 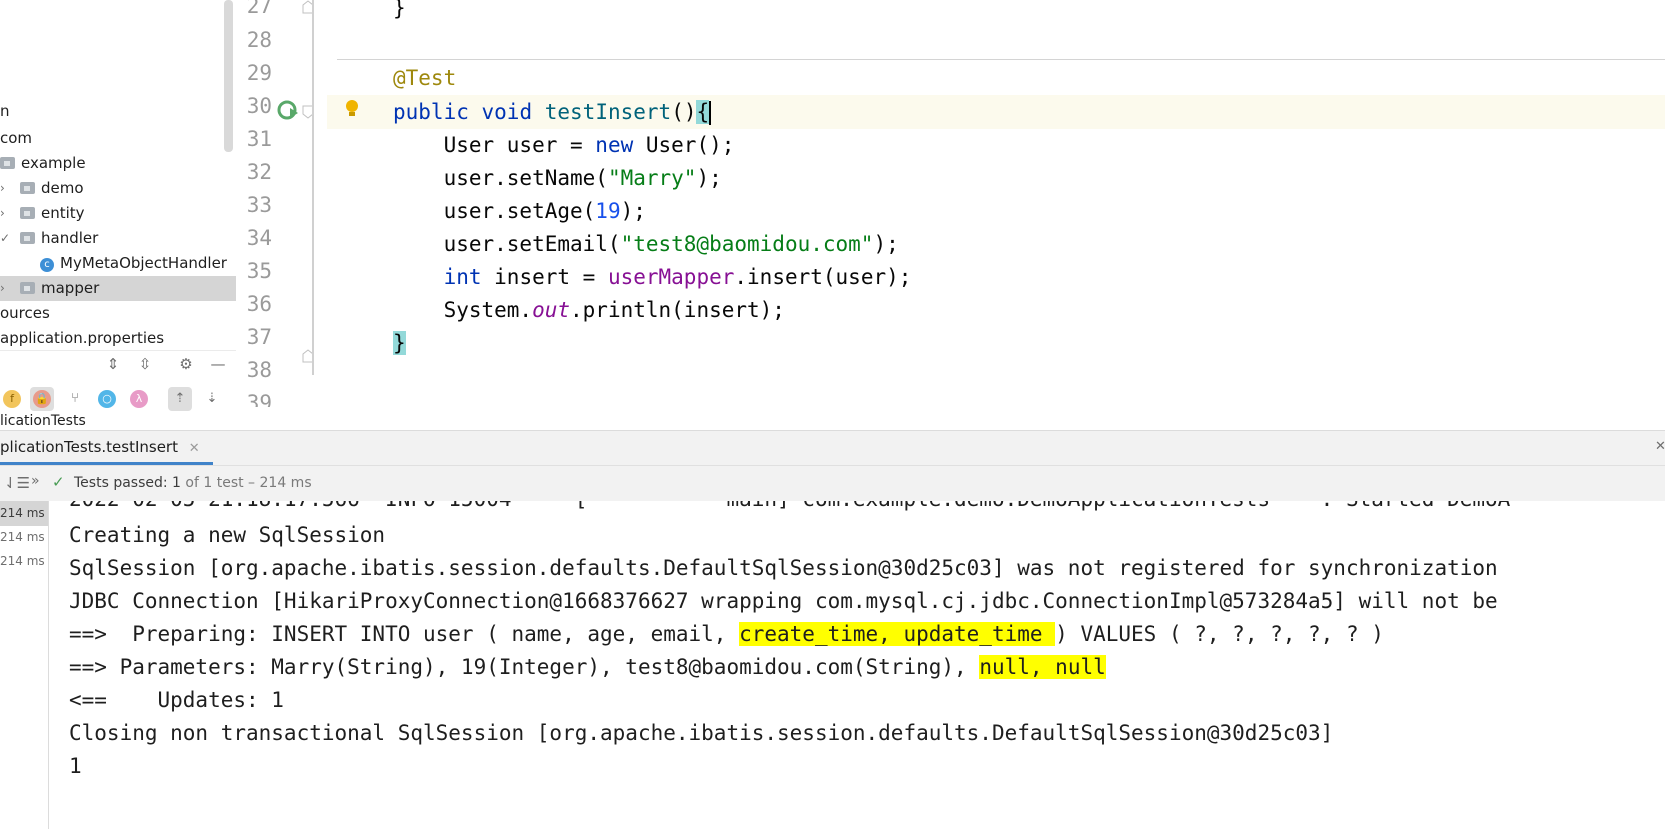 What do you see at coordinates (259, 139) in the screenshot?
I see `line-number: 31` at bounding box center [259, 139].